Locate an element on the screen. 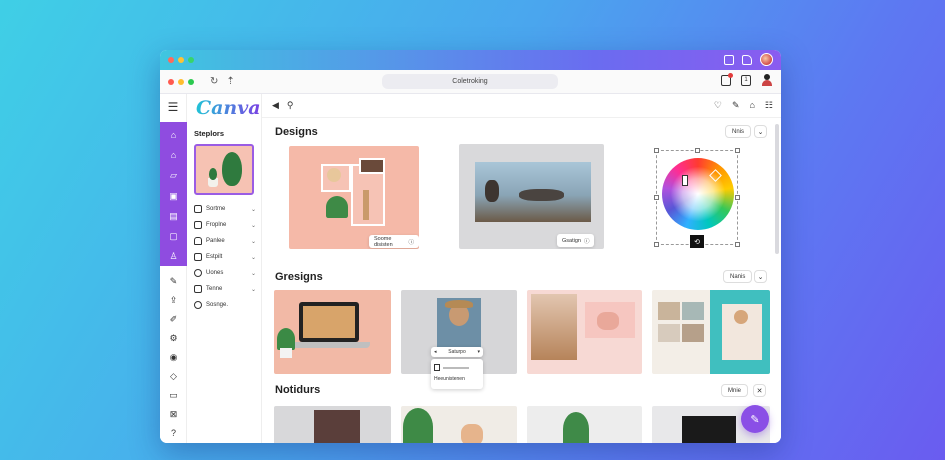 Image resolution: width=945 pixels, height=460 pixels. notification-dot is located at coordinates (730, 75).